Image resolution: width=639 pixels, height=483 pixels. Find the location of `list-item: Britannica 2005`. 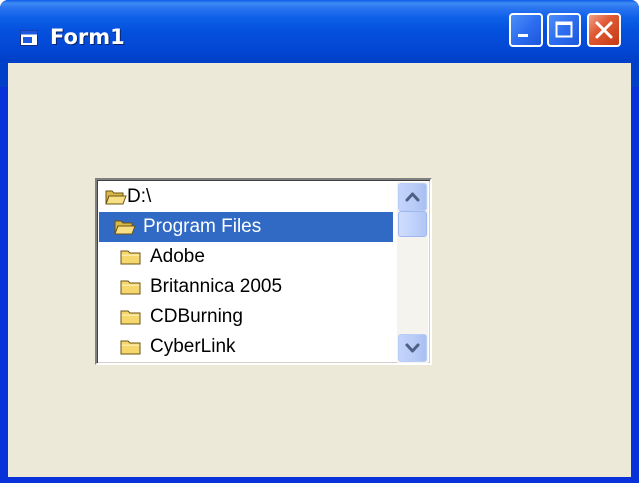

list-item: Britannica 2005 is located at coordinates (248, 287).